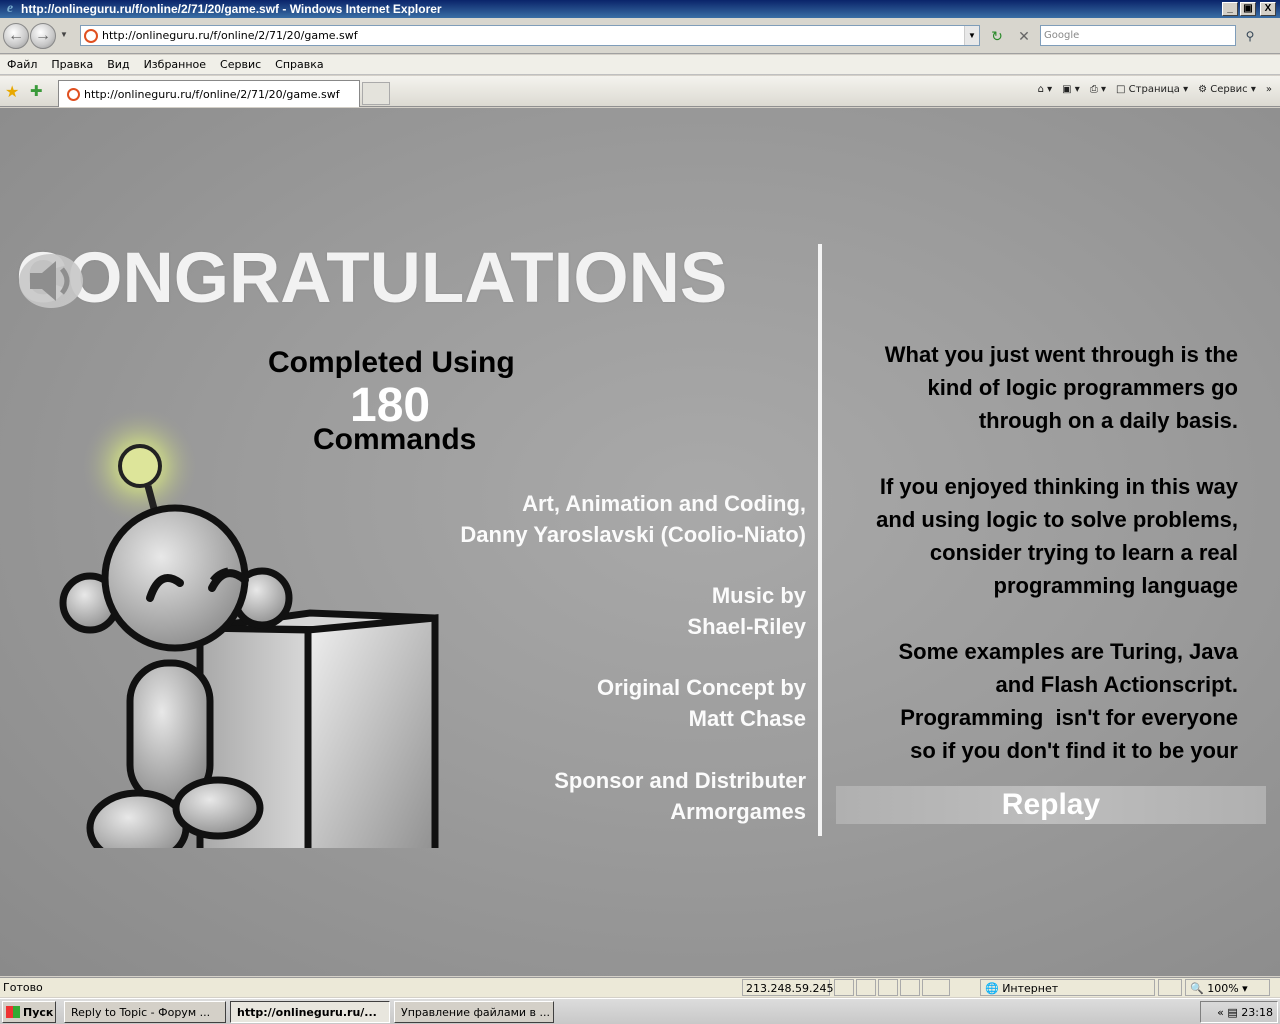  I want to click on credit-art-title: Art, Animation and Coding,, so click(664, 503).